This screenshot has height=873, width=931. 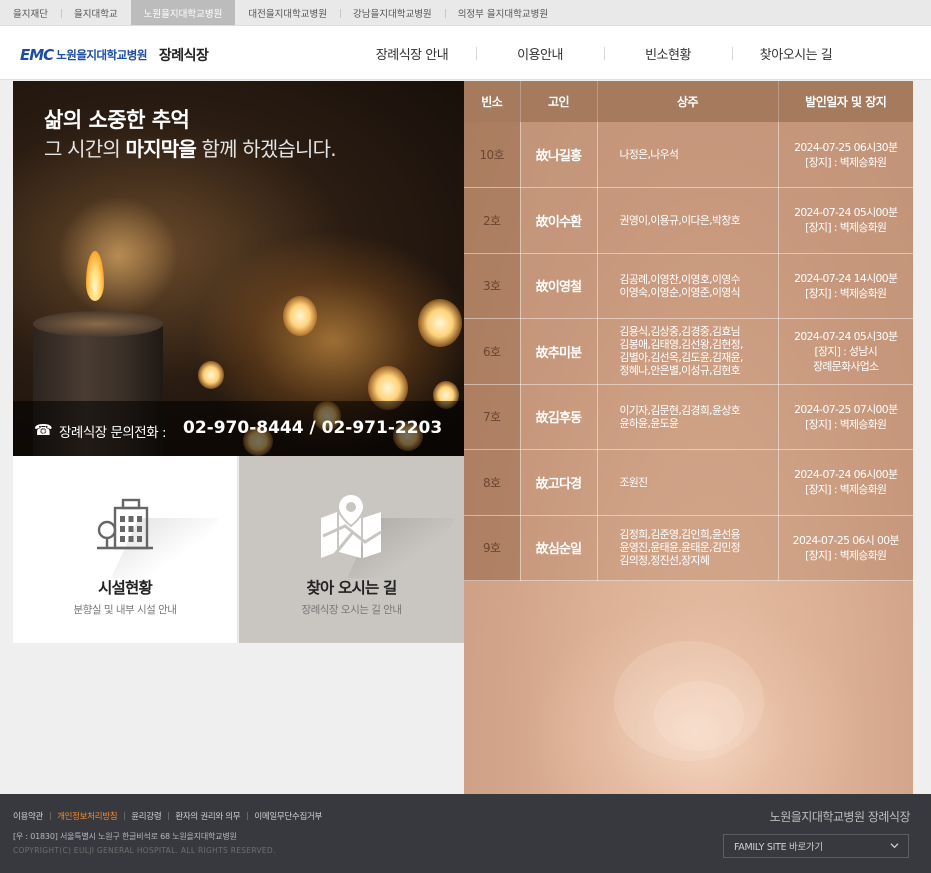 What do you see at coordinates (492, 417) in the screenshot?
I see `room-number: 7호` at bounding box center [492, 417].